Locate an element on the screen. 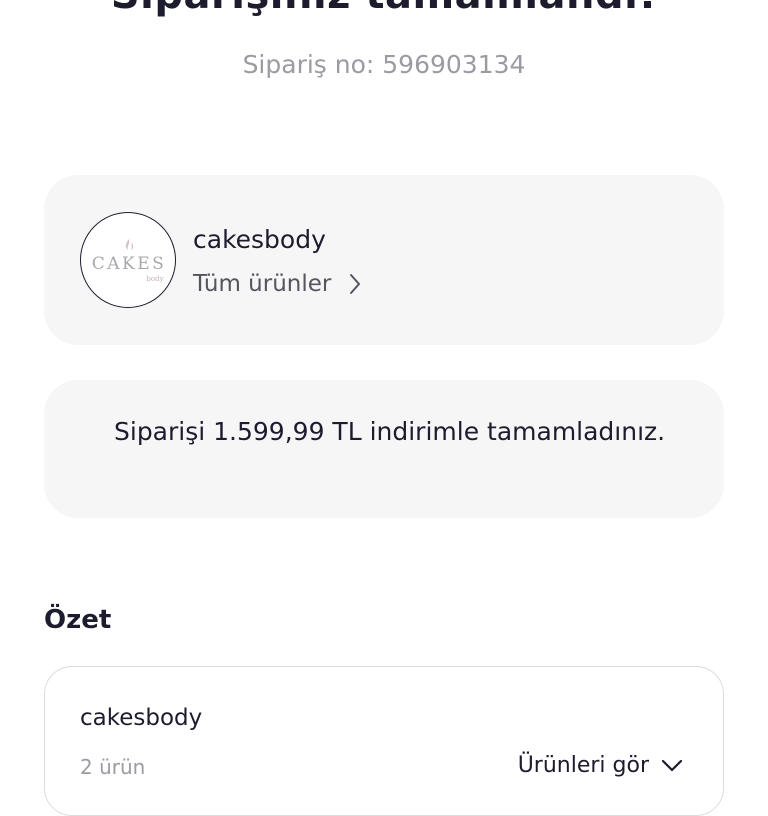  see-products-button: Ürünleri gör is located at coordinates (600, 765).